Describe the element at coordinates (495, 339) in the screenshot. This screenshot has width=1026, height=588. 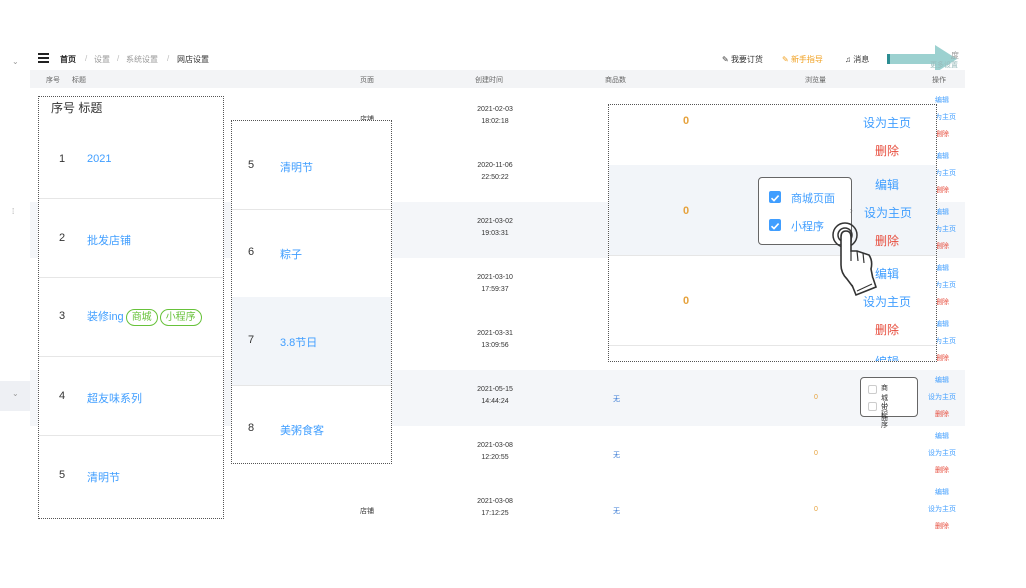
I see `row-date: 2021-03-31 13:09:56` at that location.